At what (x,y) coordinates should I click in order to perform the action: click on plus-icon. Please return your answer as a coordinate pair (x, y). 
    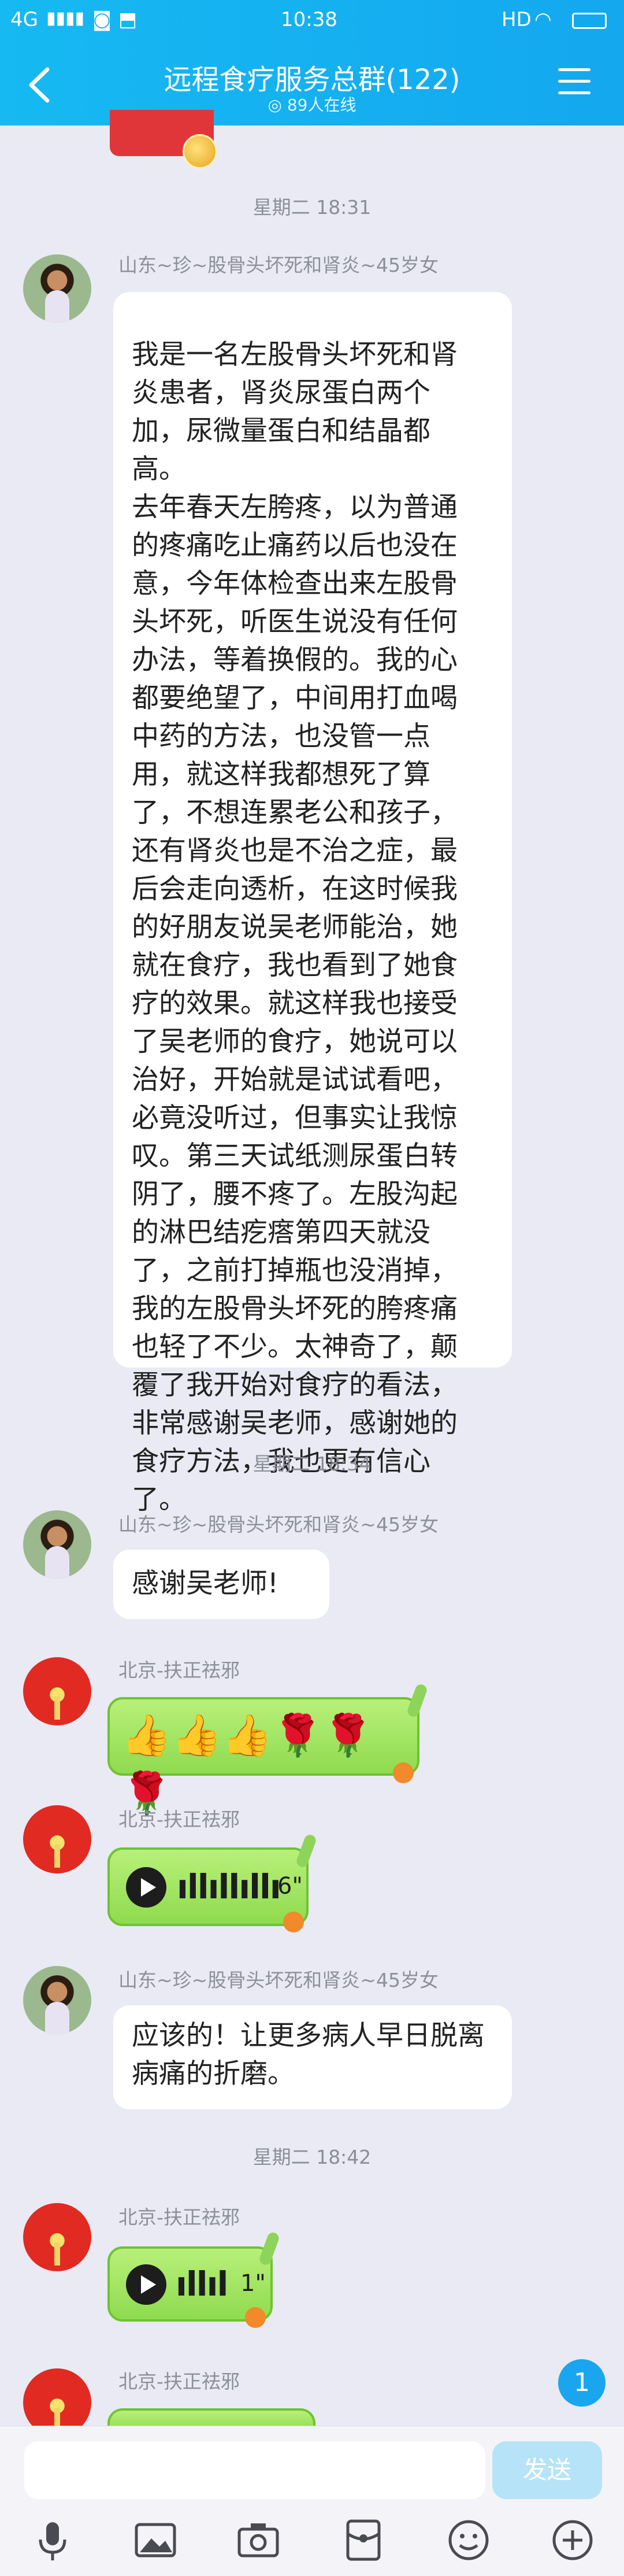
    Looking at the image, I should click on (572, 2540).